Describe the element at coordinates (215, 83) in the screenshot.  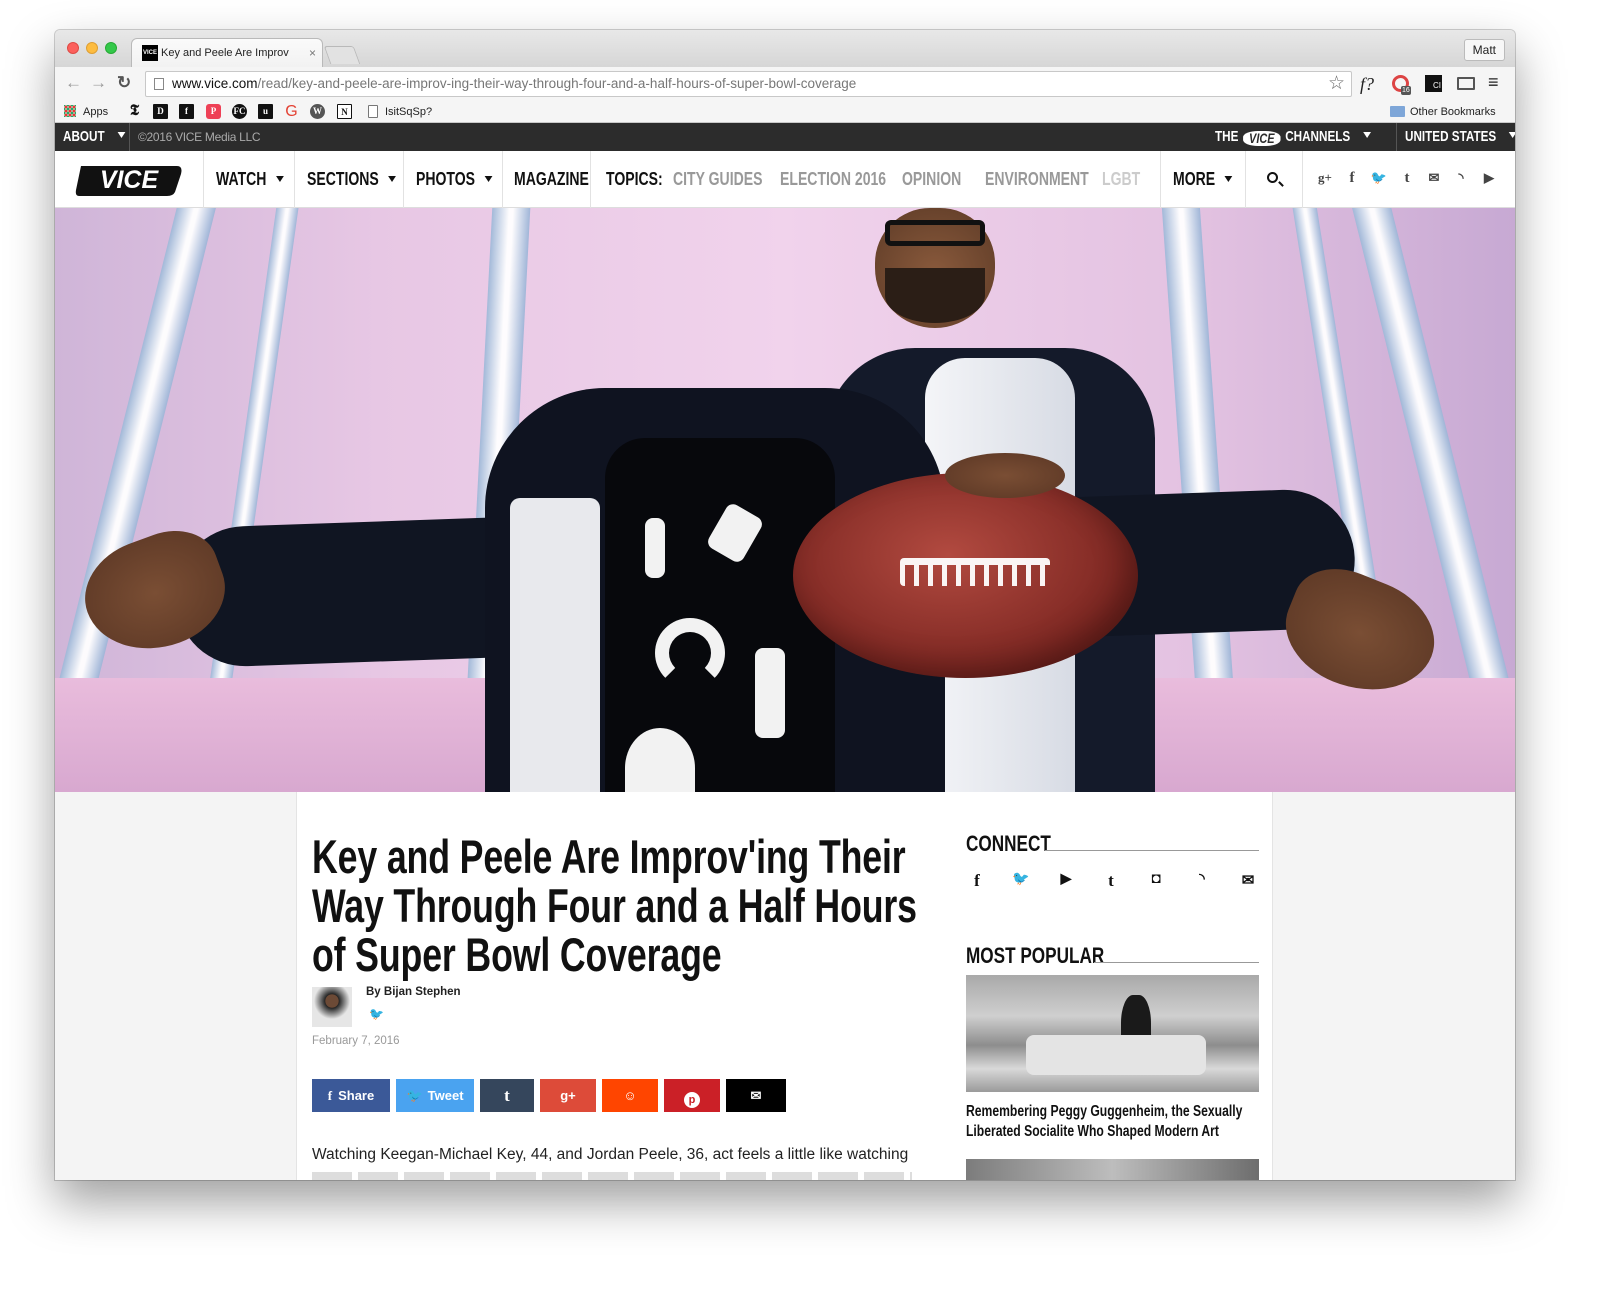
I see `url-domain: www.vice.com` at that location.